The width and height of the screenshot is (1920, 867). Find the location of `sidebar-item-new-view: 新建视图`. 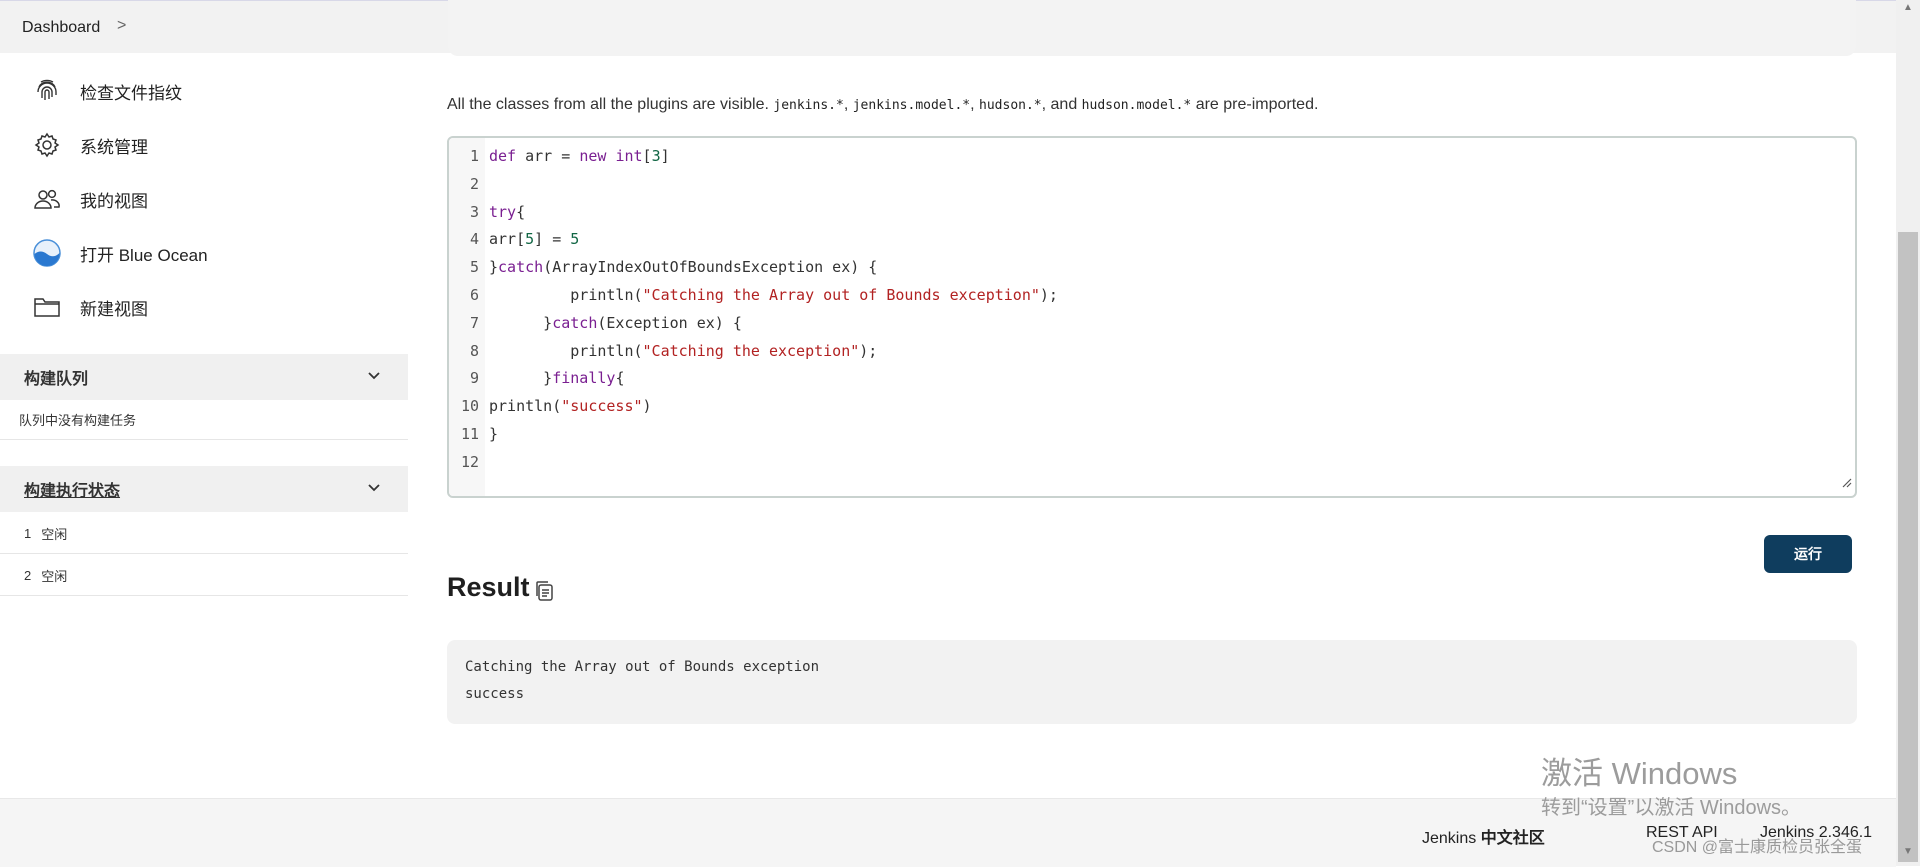

sidebar-item-new-view: 新建视图 is located at coordinates (215, 307).